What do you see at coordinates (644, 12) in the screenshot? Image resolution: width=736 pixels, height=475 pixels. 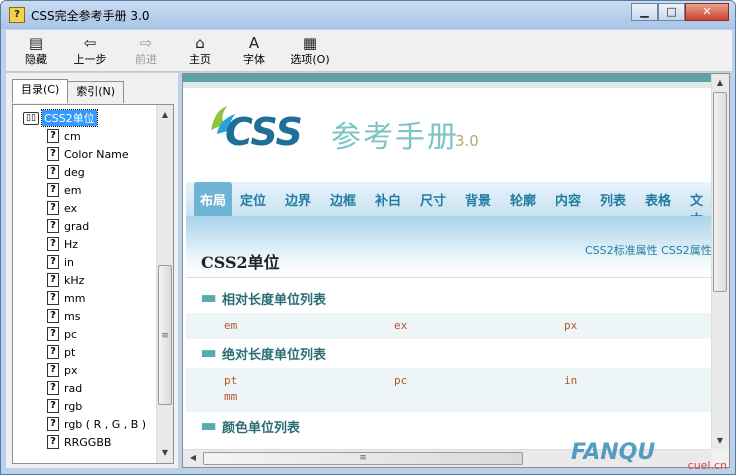 I see `minimize-button: ▁` at bounding box center [644, 12].